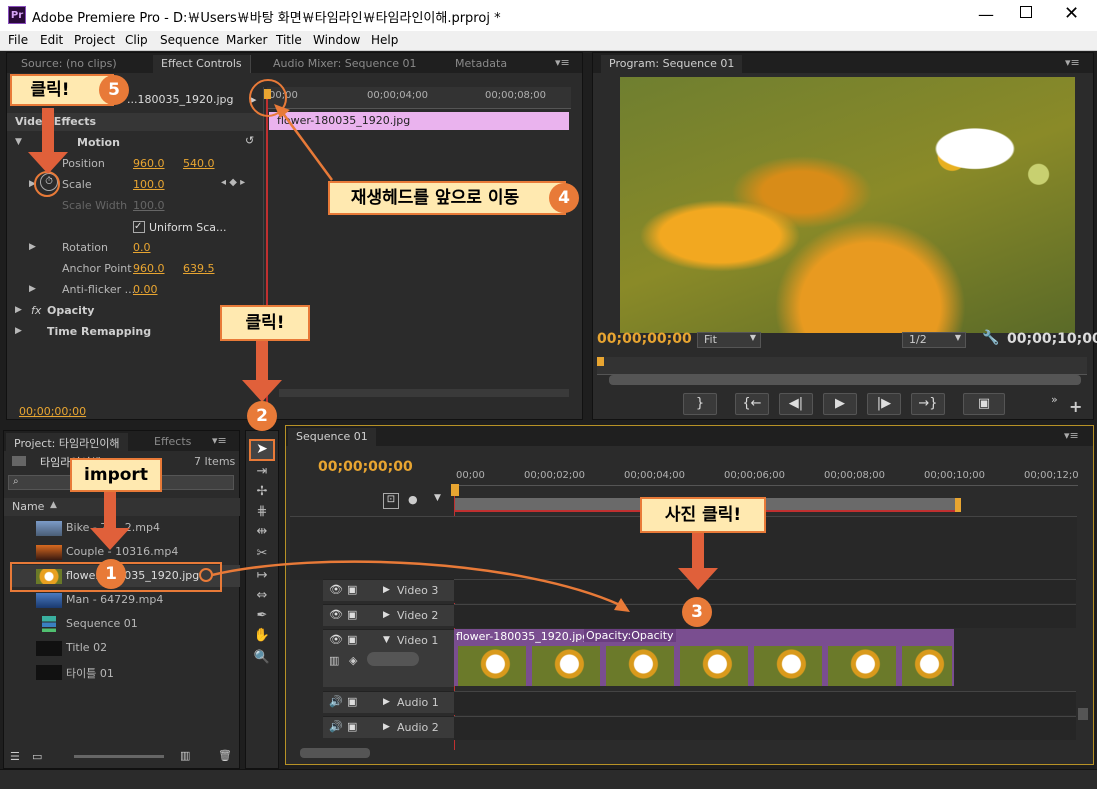 The width and height of the screenshot is (1097, 789). Describe the element at coordinates (262, 416) in the screenshot. I see `badge-2: 2` at that location.